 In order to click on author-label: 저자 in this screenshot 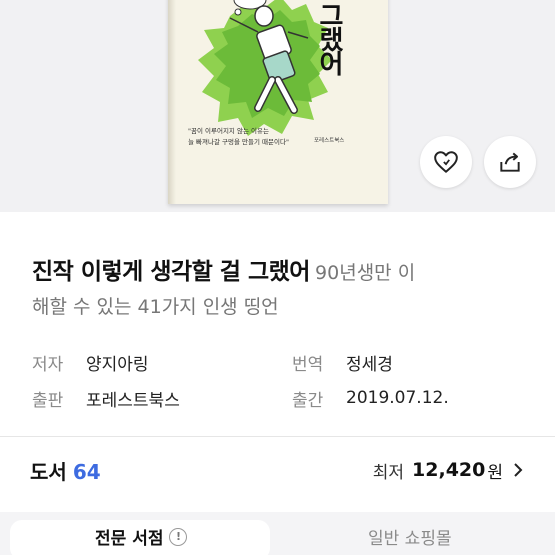, I will do `click(48, 364)`.